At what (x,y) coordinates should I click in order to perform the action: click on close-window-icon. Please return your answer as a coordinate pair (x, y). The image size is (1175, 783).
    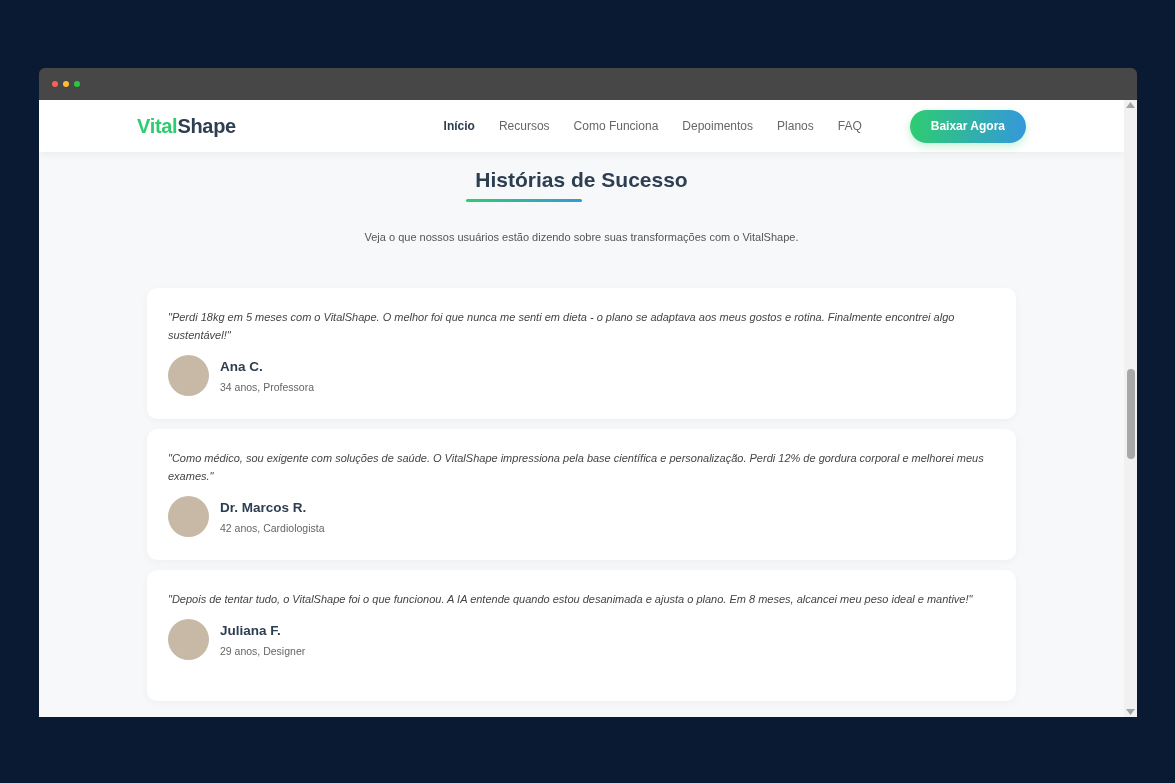
    Looking at the image, I should click on (55, 84).